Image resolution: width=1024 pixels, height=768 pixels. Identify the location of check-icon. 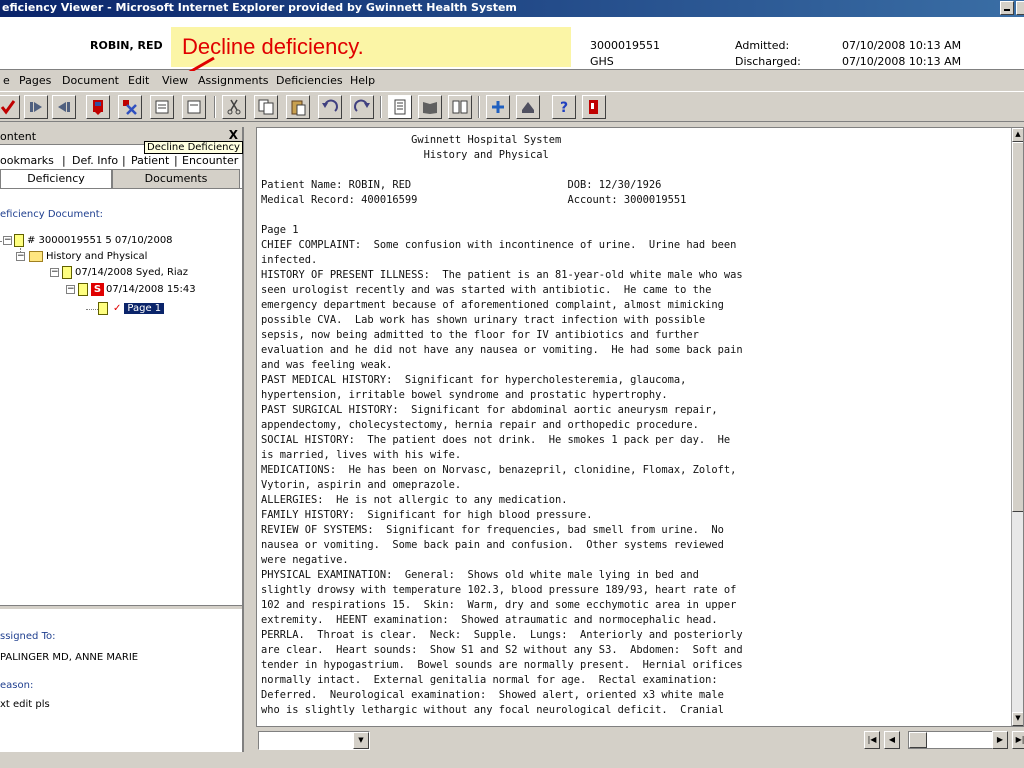
(10, 107).